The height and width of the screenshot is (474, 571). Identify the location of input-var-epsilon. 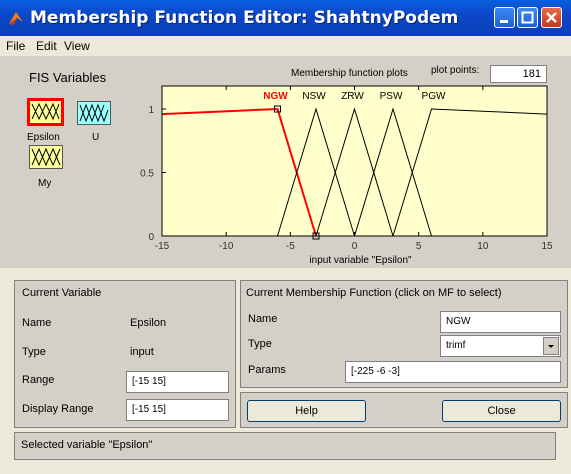
(45, 112).